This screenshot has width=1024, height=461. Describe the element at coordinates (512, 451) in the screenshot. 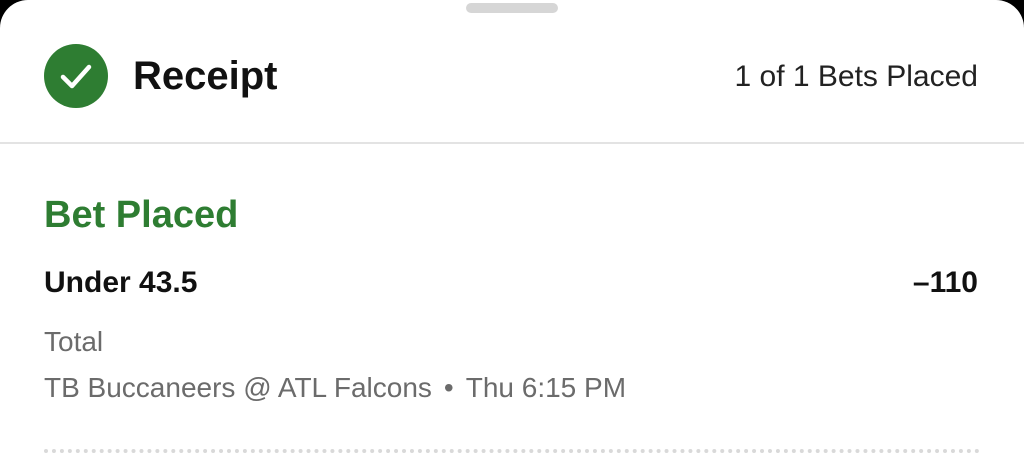

I see `dotted-divider` at that location.